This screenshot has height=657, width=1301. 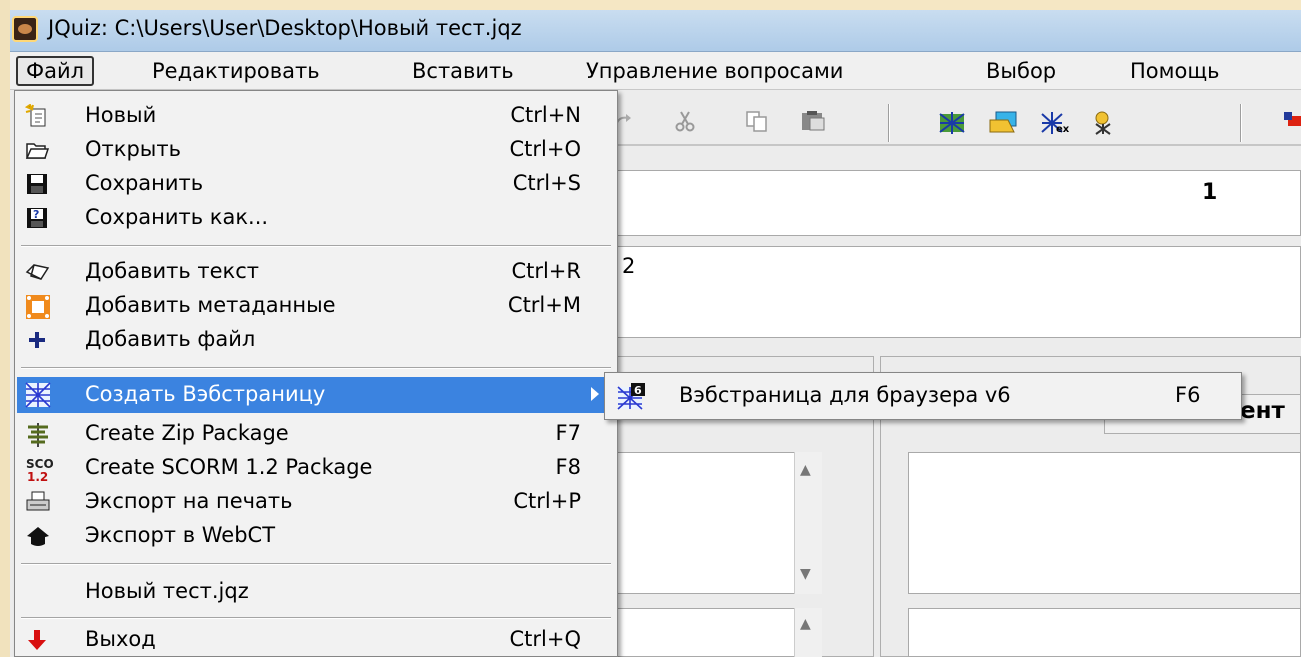 What do you see at coordinates (170, 339) in the screenshot?
I see `menu-item-label: Добавить файл` at bounding box center [170, 339].